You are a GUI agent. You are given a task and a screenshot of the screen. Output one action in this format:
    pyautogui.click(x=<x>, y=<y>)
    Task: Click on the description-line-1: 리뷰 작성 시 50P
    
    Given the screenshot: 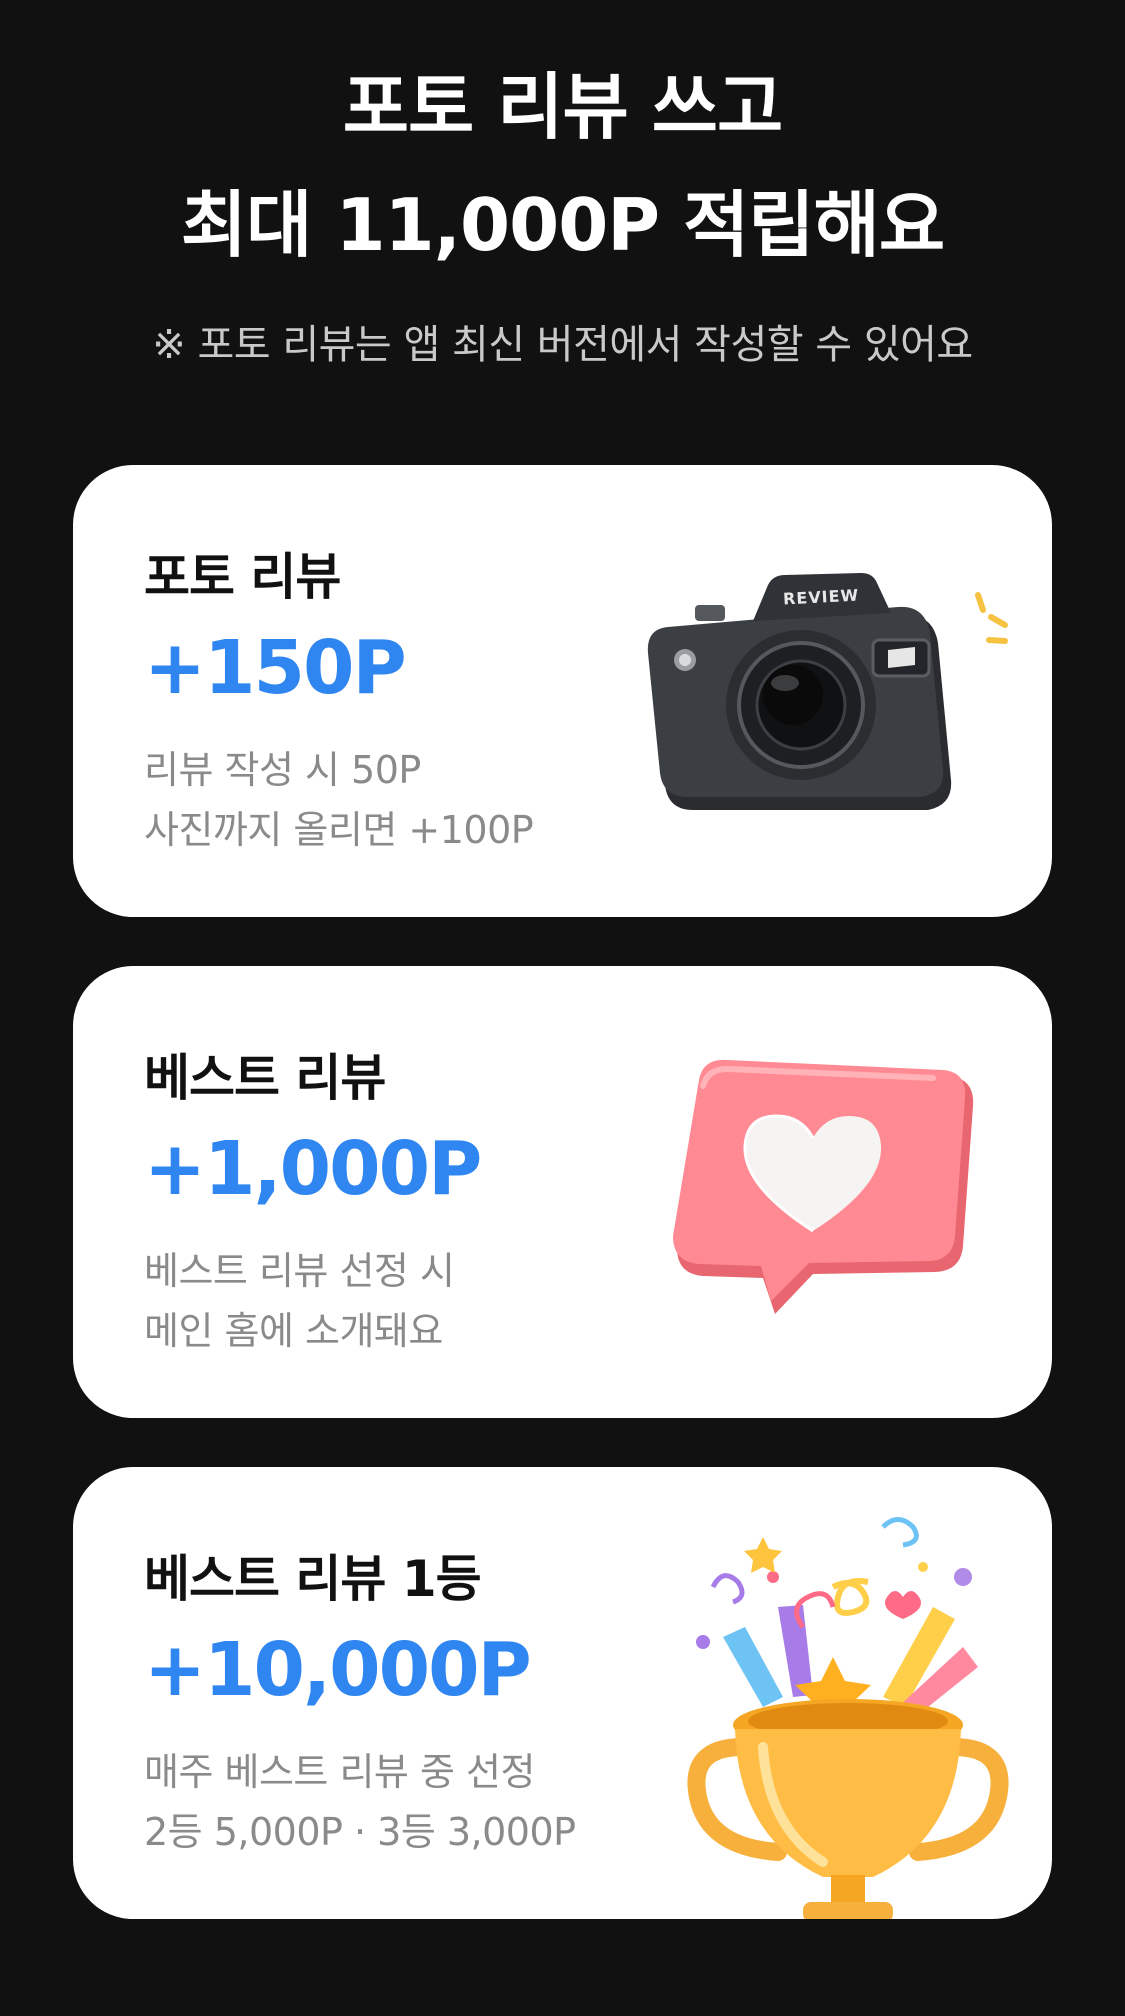 What is the action you would take?
    pyautogui.click(x=282, y=770)
    